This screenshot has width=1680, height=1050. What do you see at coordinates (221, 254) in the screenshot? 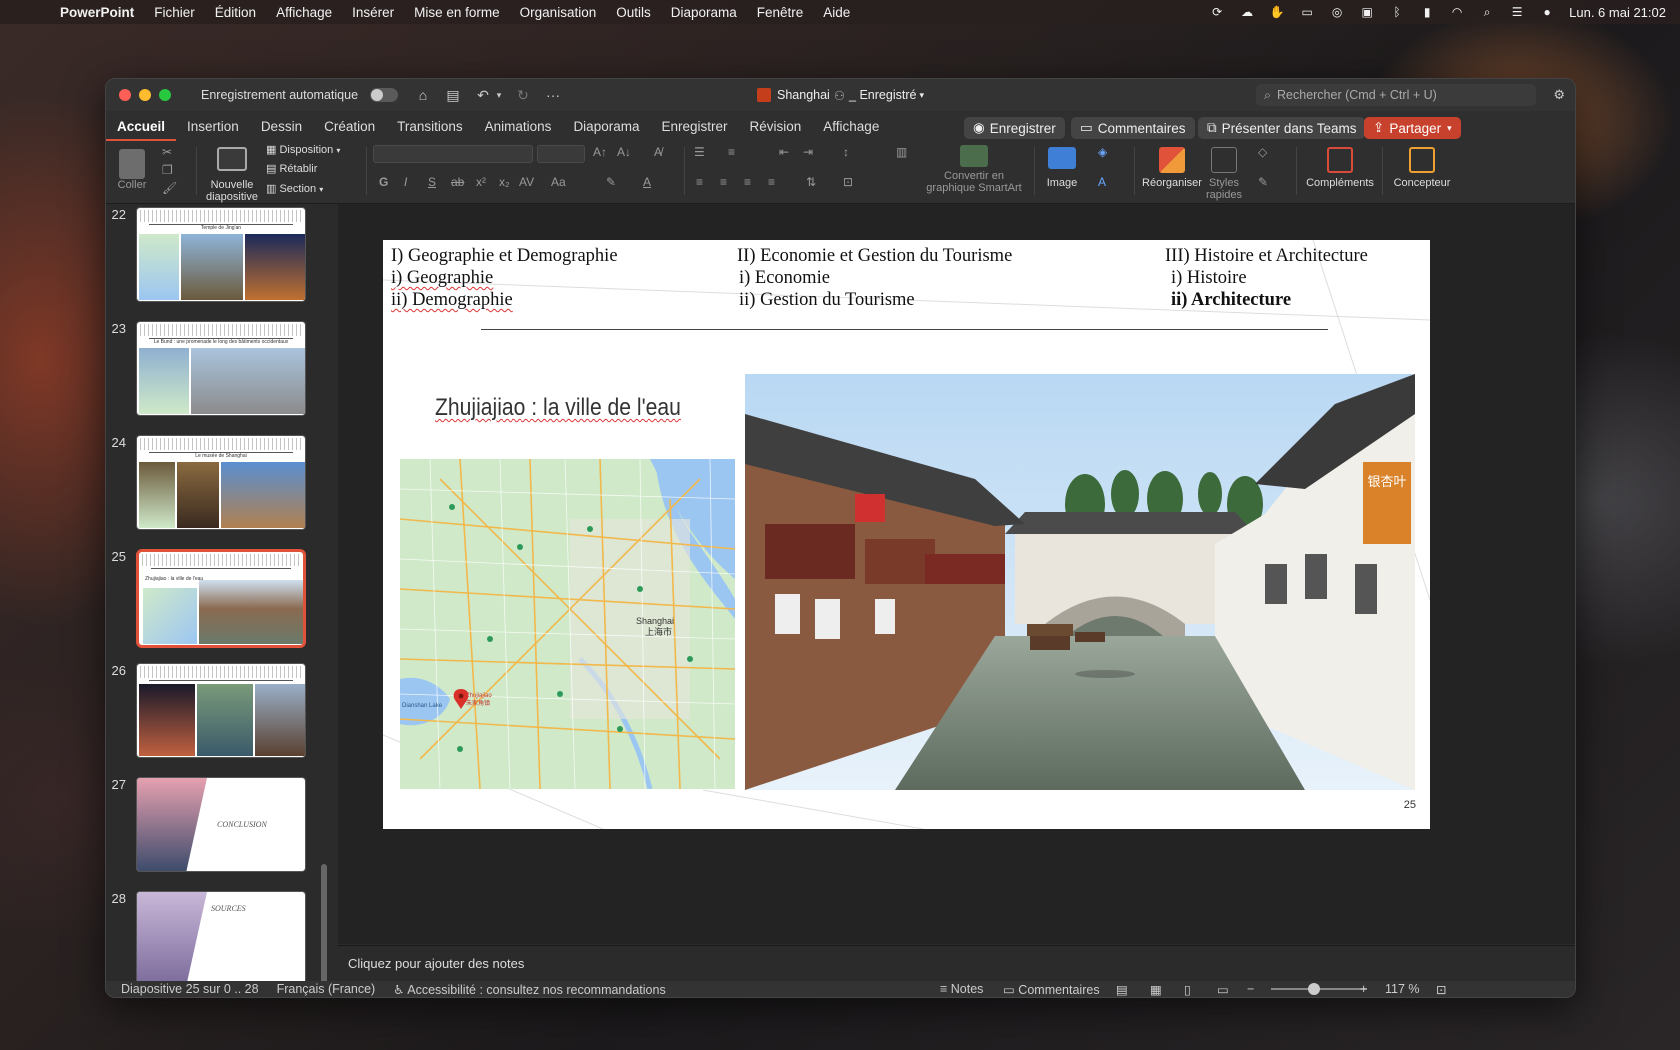
I see `slide-thumbnail-22: Temple de Jing'an` at bounding box center [221, 254].